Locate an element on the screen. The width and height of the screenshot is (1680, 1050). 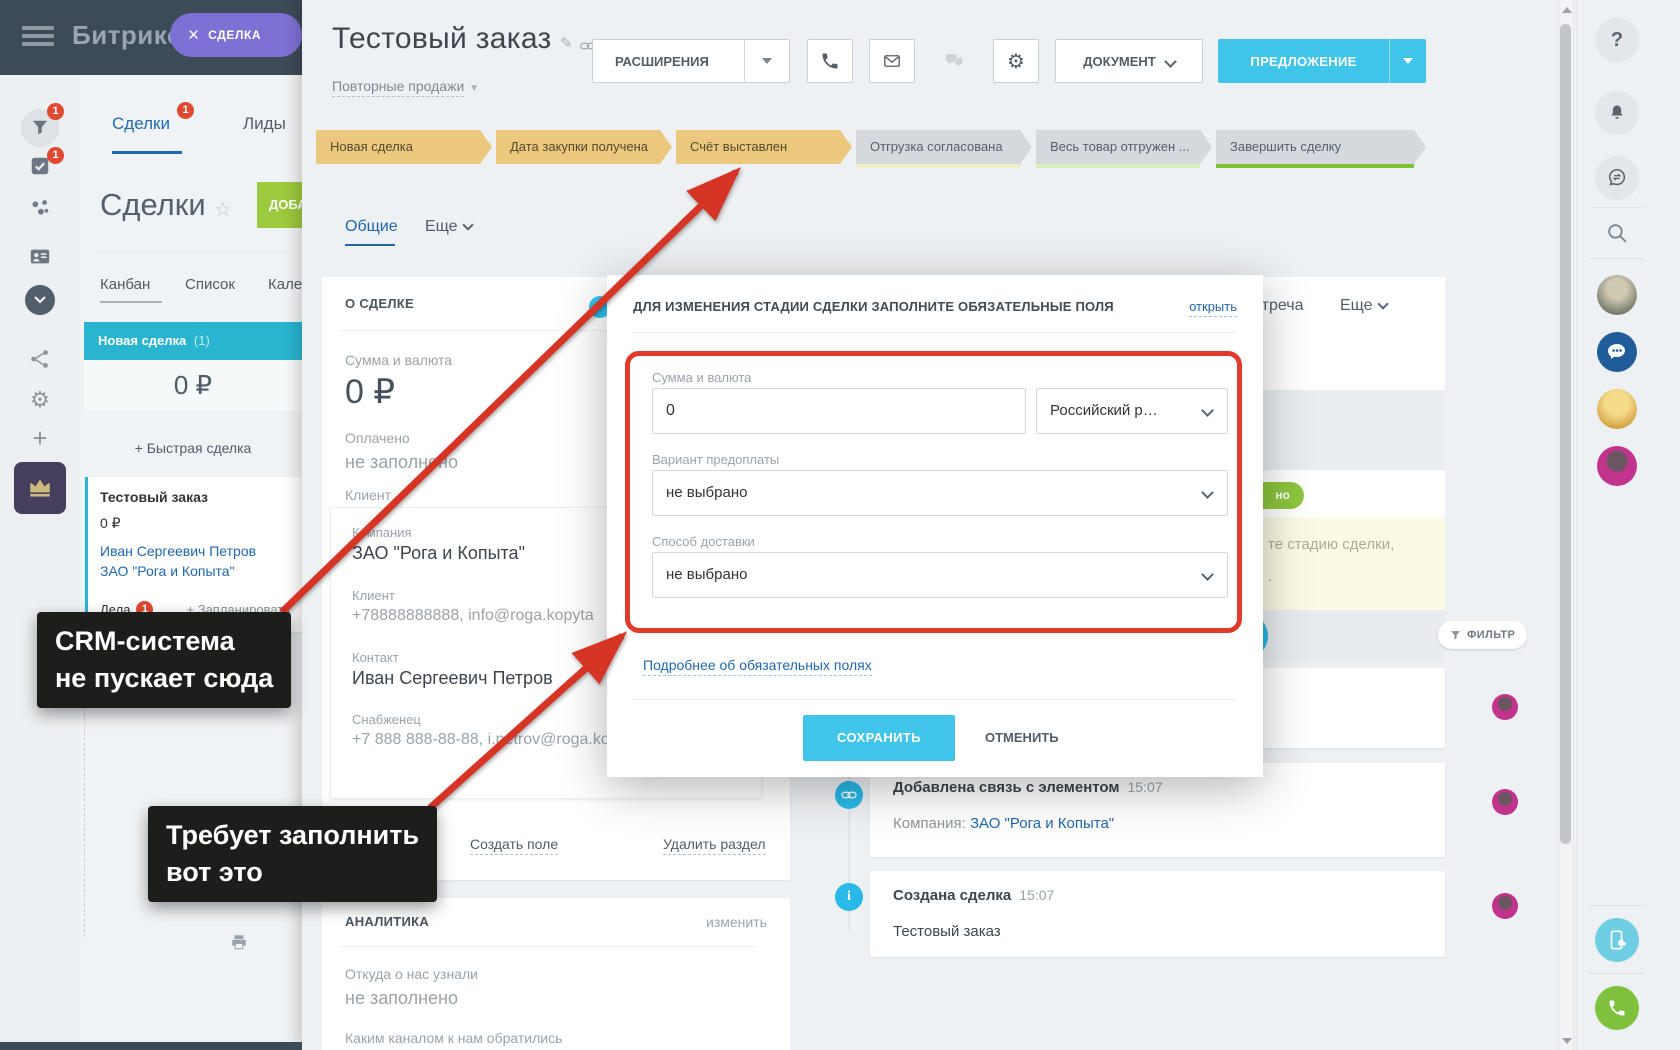
timeline-entry-title: Добавлена связь с элементом 15:07 is located at coordinates (1028, 787).